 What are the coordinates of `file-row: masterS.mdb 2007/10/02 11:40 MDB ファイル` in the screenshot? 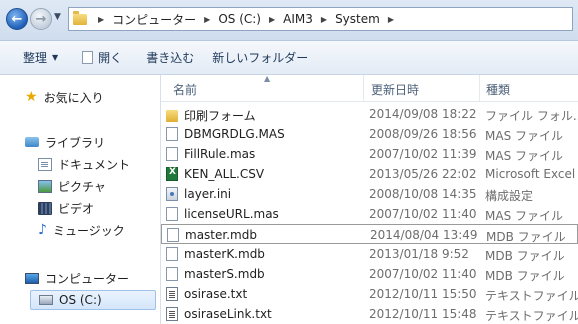 It's located at (369, 274).